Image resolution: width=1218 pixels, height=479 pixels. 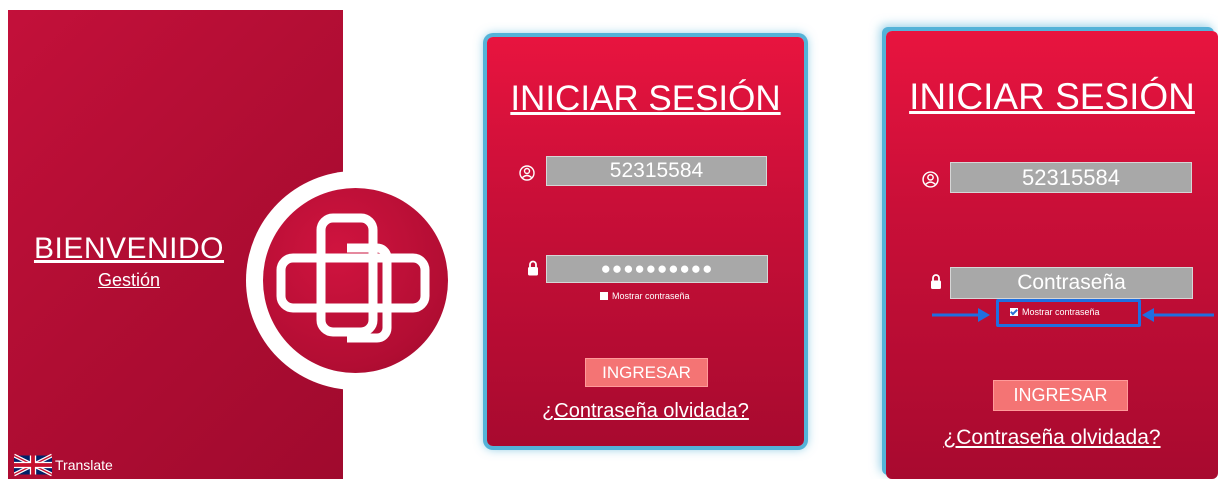 I want to click on translate-label: Translate, so click(x=84, y=465).